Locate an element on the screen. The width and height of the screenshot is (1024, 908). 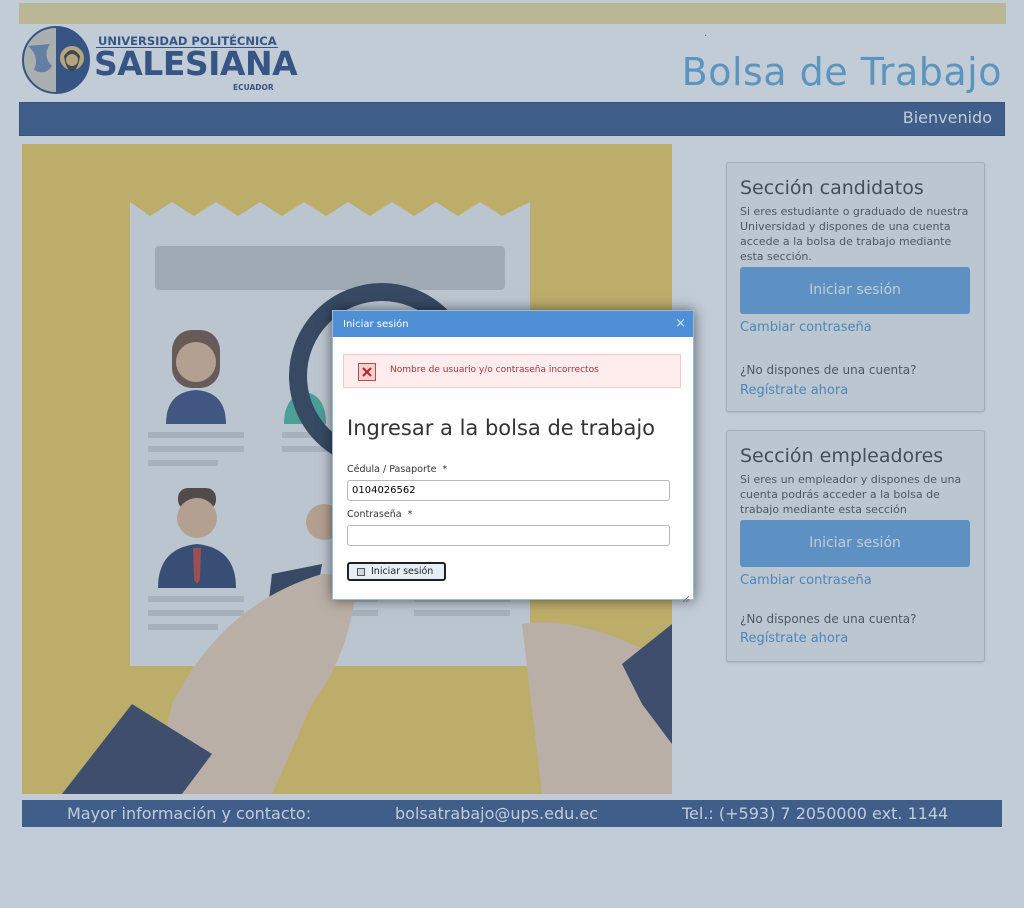
error-x-icon is located at coordinates (367, 372).